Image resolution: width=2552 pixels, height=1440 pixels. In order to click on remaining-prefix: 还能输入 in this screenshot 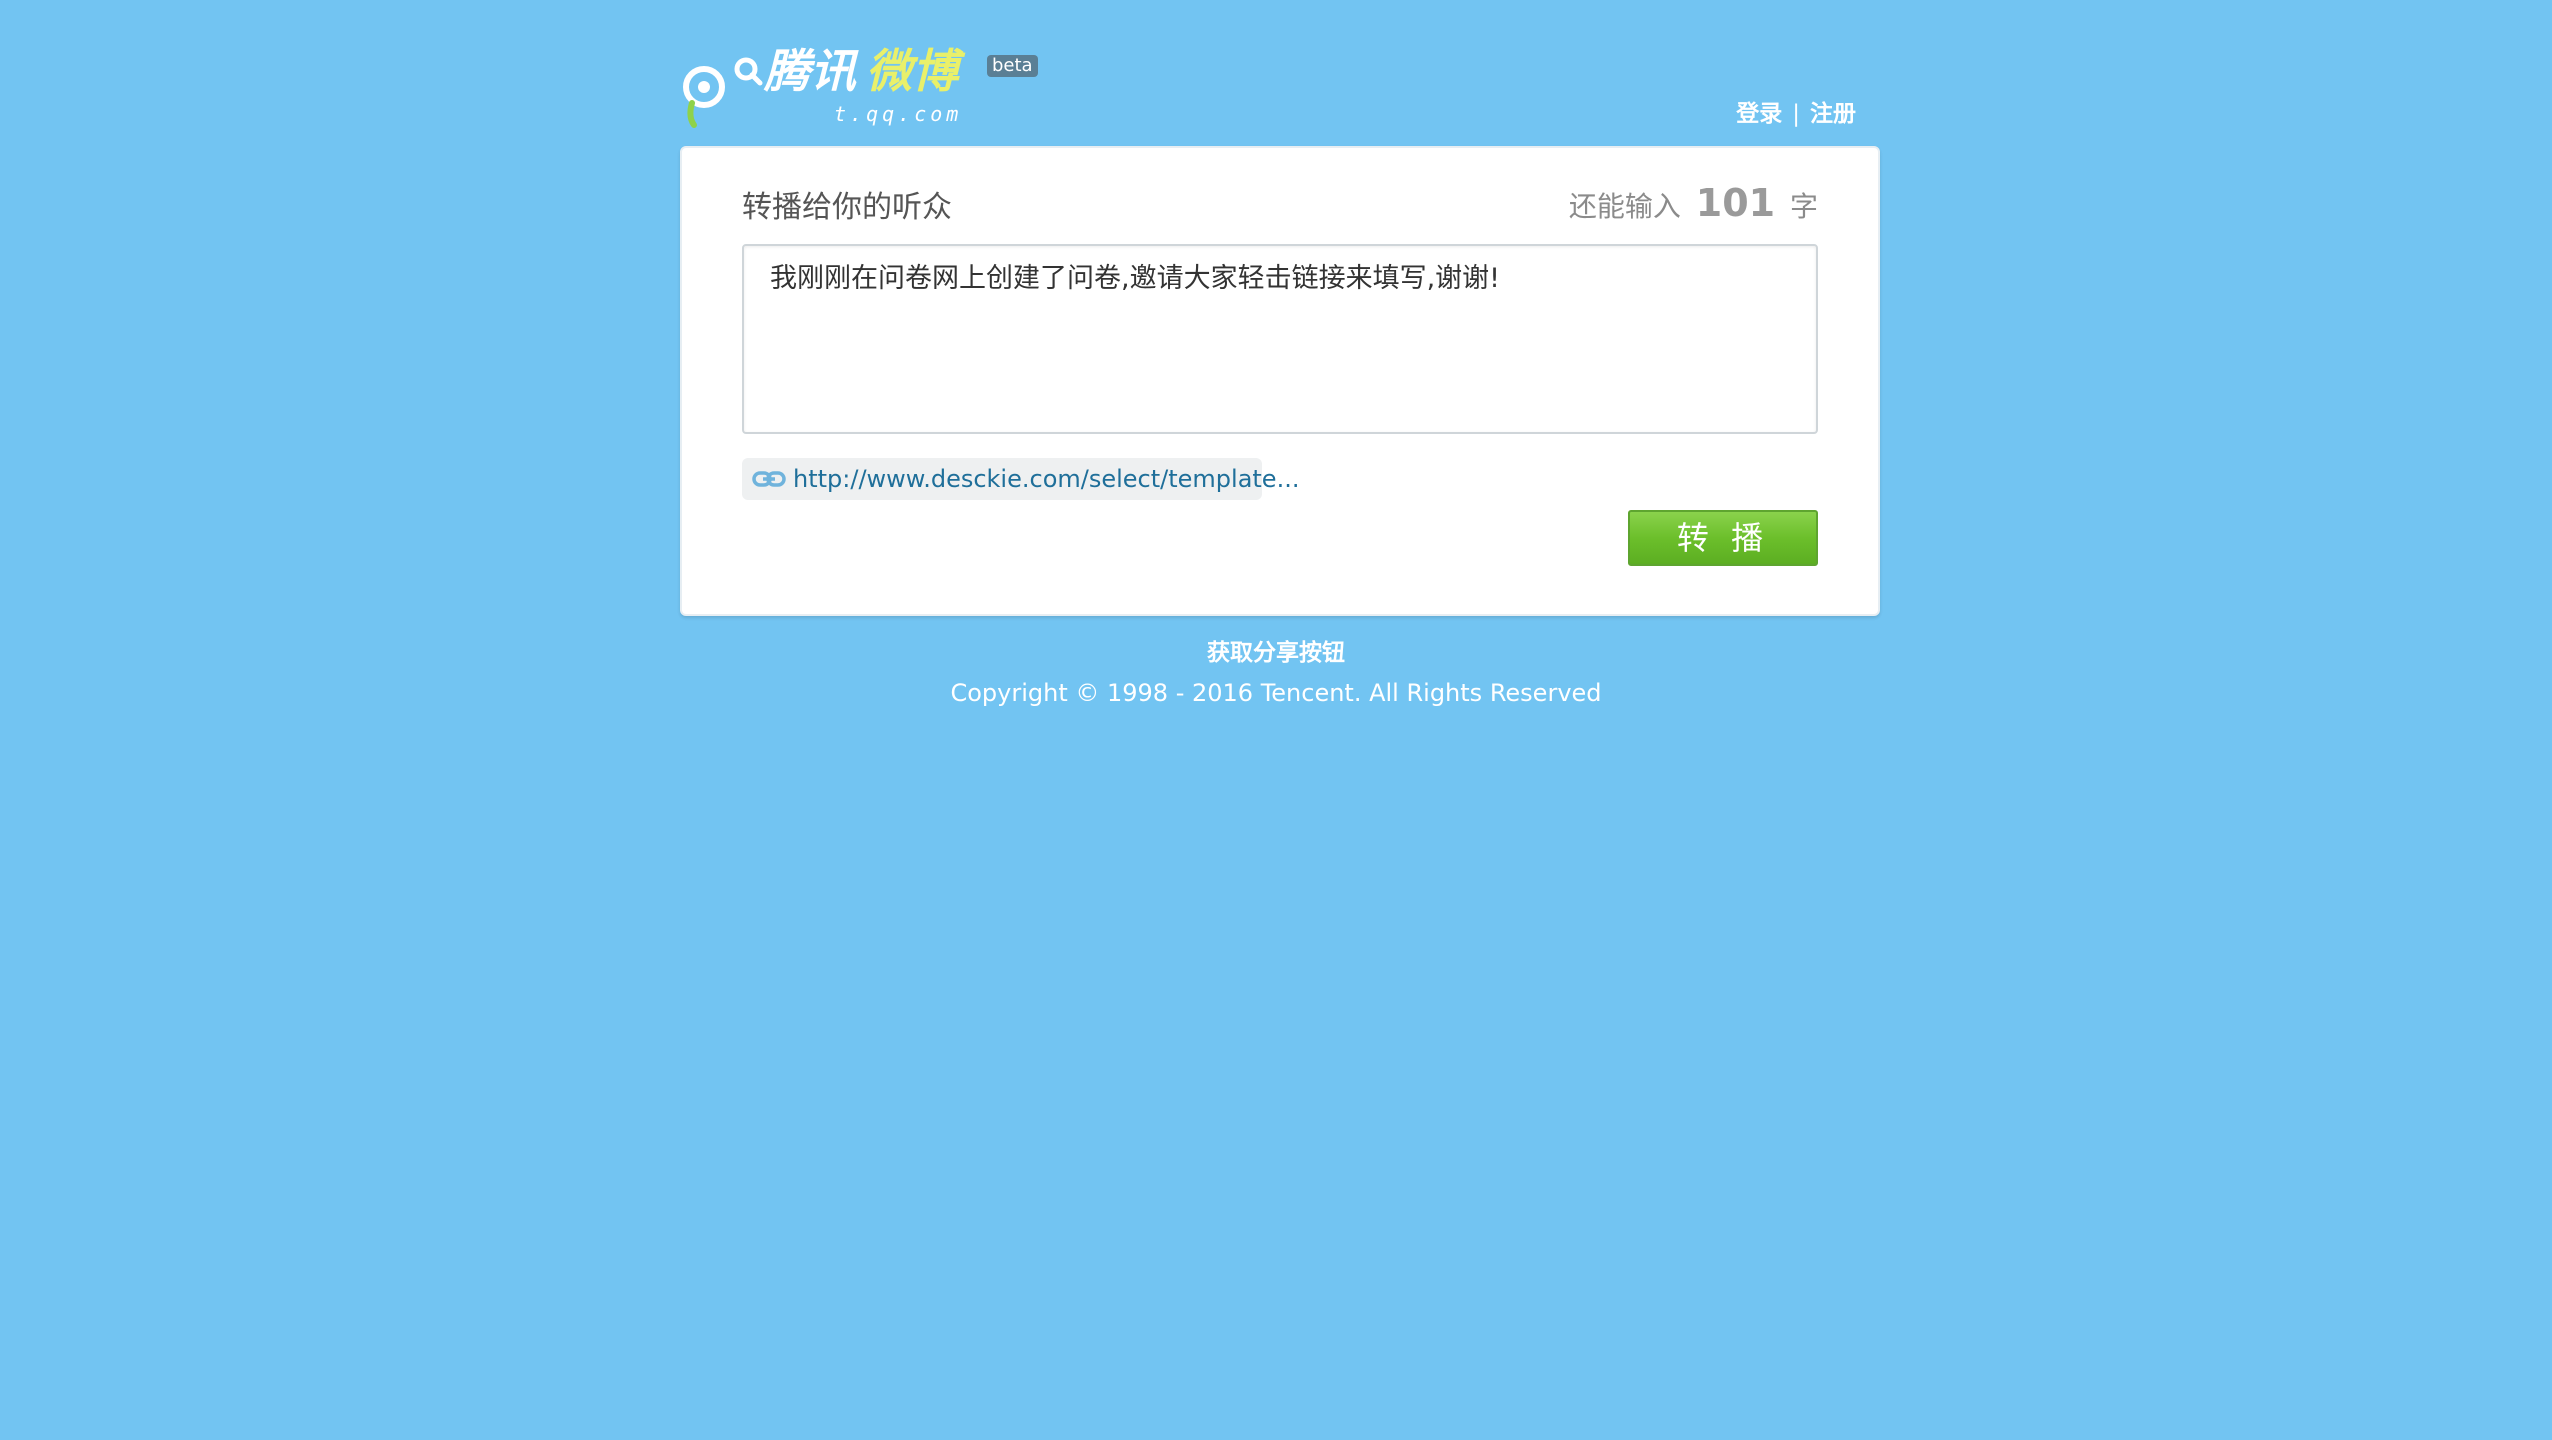, I will do `click(1624, 206)`.